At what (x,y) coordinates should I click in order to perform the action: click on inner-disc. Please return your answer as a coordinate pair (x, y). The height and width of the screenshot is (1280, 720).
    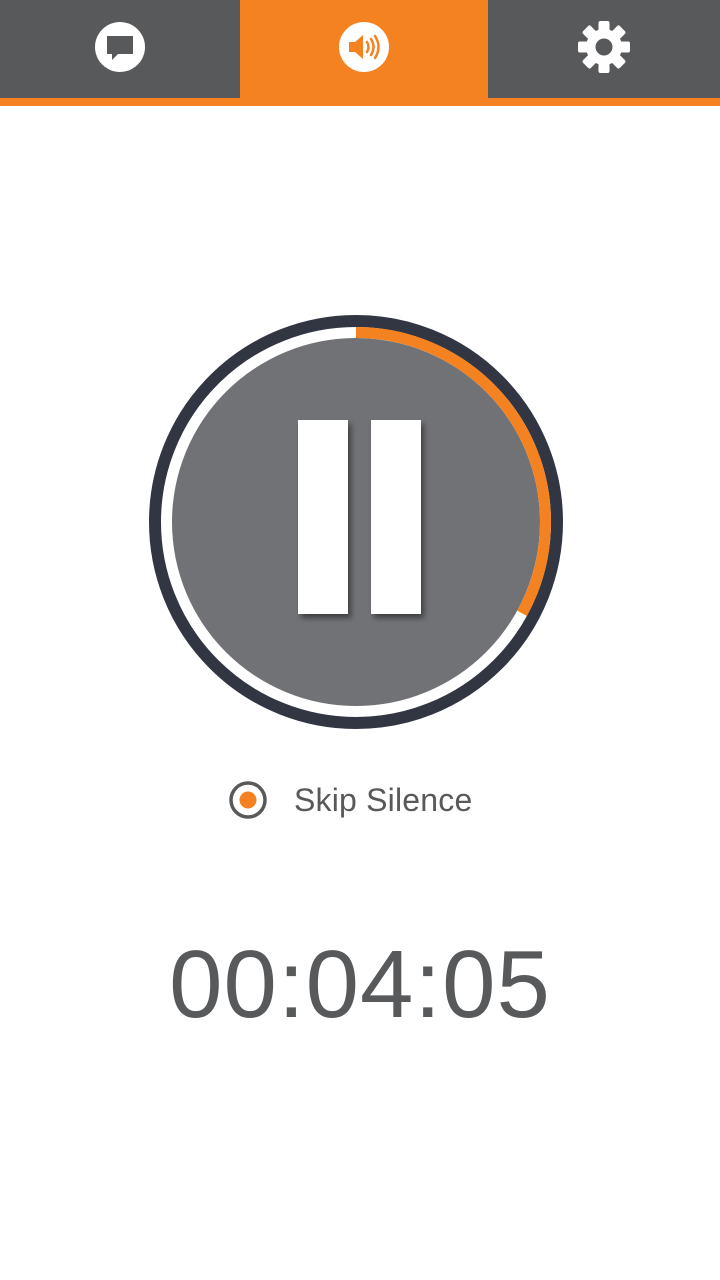
    Looking at the image, I should click on (356, 522).